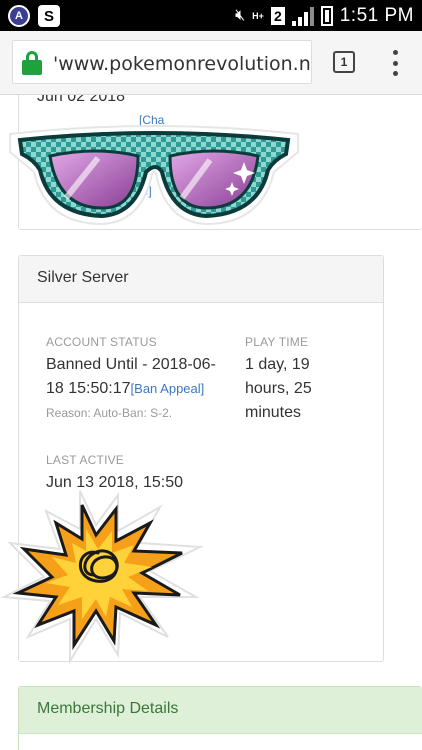 This screenshot has width=422, height=750. Describe the element at coordinates (88, 388) in the screenshot. I see `ban-until-time: 18 15:50:17` at that location.